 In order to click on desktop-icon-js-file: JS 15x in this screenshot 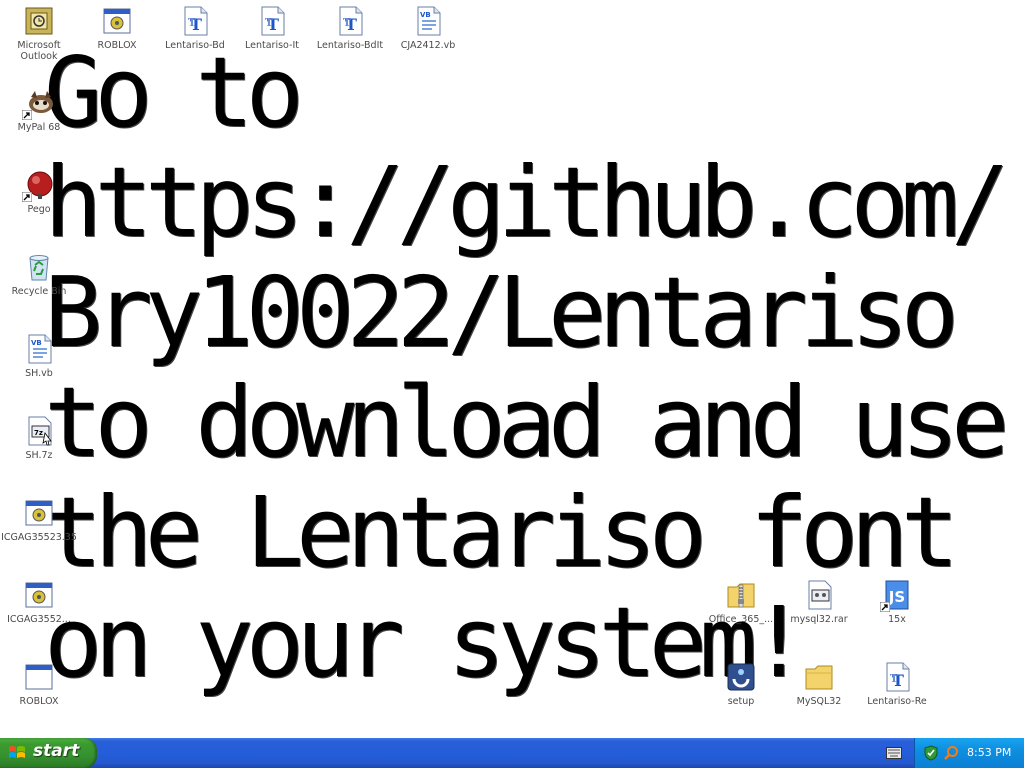, I will do `click(897, 602)`.